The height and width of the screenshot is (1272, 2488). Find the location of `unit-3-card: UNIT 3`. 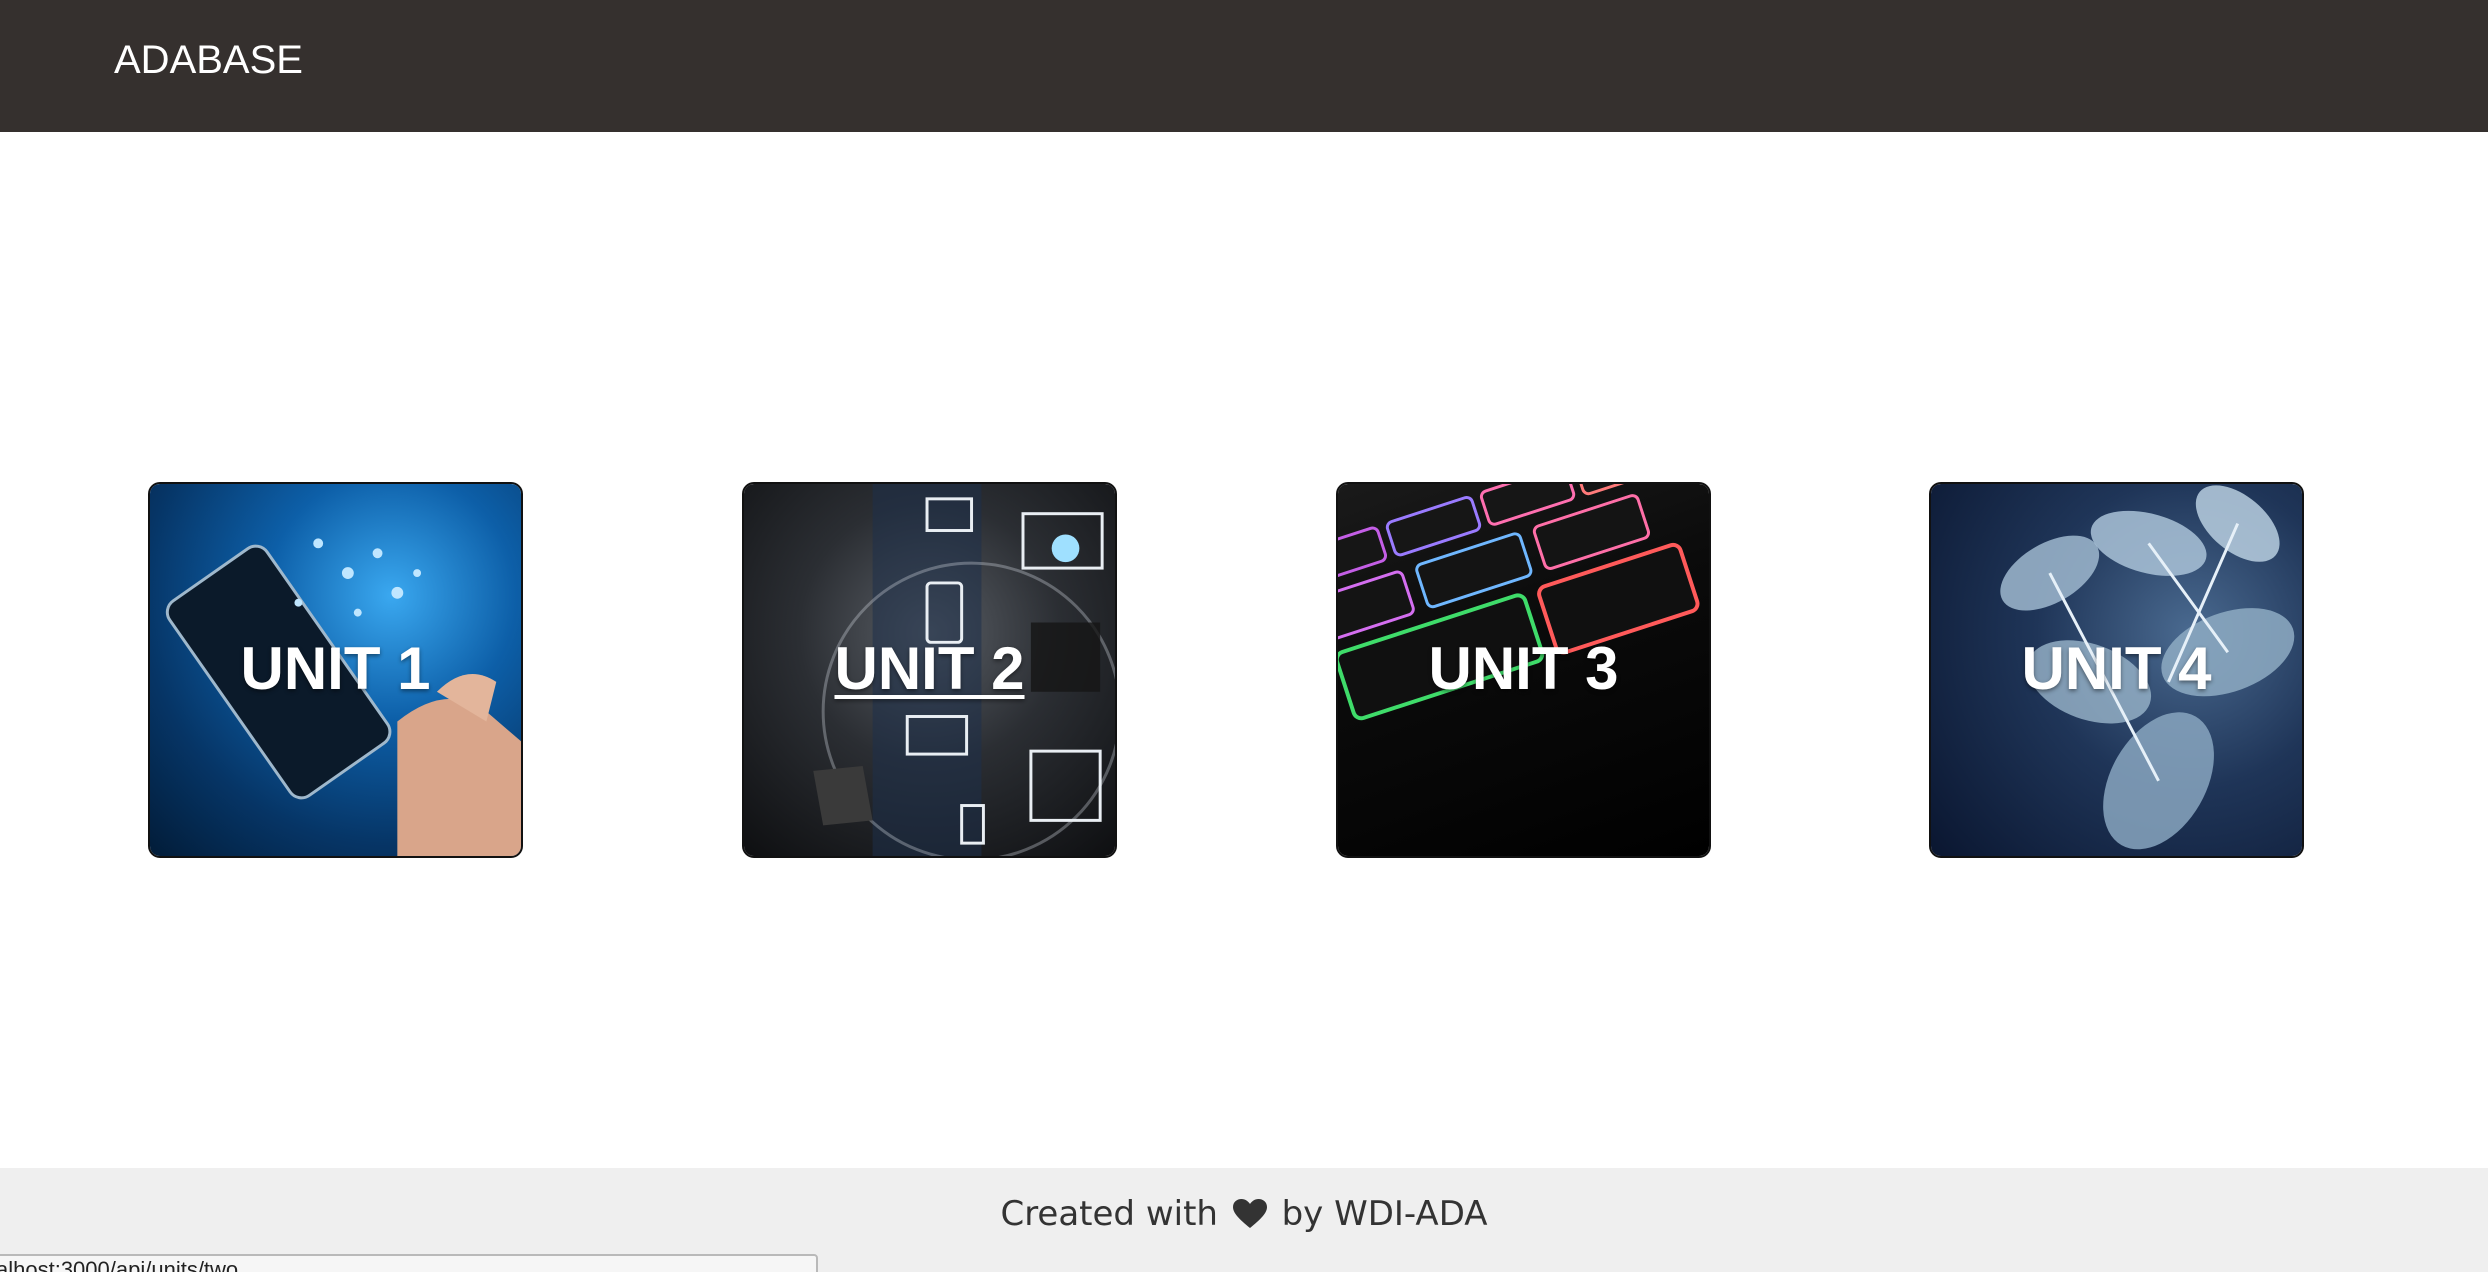

unit-3-card: UNIT 3 is located at coordinates (1523, 670).